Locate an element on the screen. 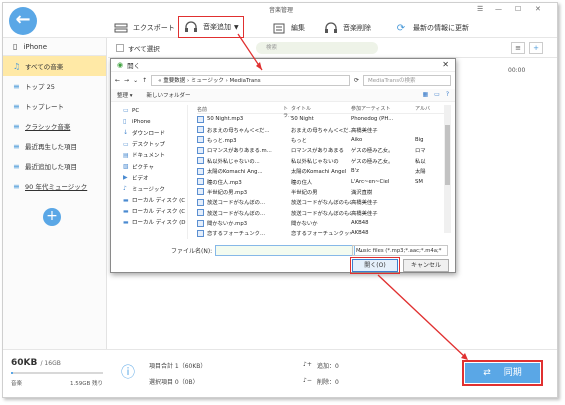 The height and width of the screenshot is (405, 565). file-row: もっと.mp3 もっと Aiko Big is located at coordinates (321, 140).